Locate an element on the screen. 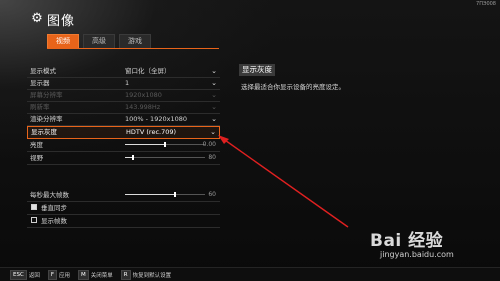  hint-apply: F 应用 is located at coordinates (59, 274).